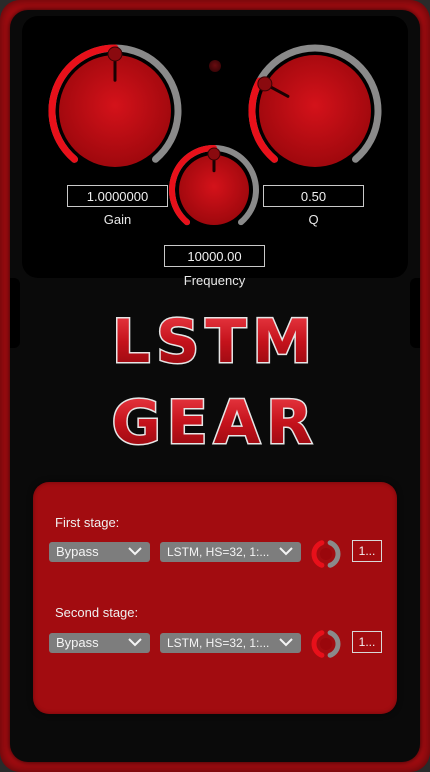 This screenshot has height=772, width=430. What do you see at coordinates (215, 66) in the screenshot?
I see `status-led` at bounding box center [215, 66].